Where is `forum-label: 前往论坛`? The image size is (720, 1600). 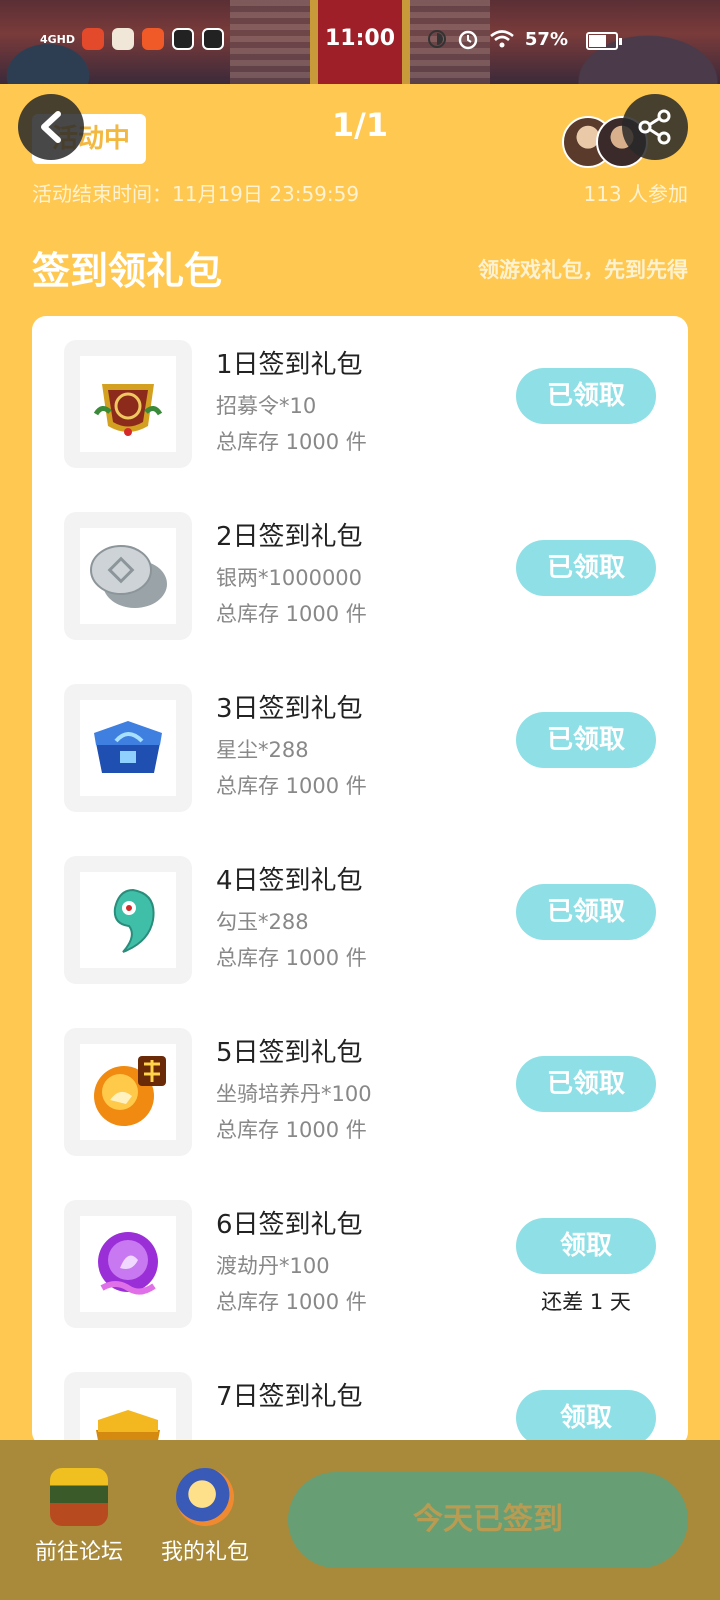
forum-label: 前往论坛 is located at coordinates (78, 1552).